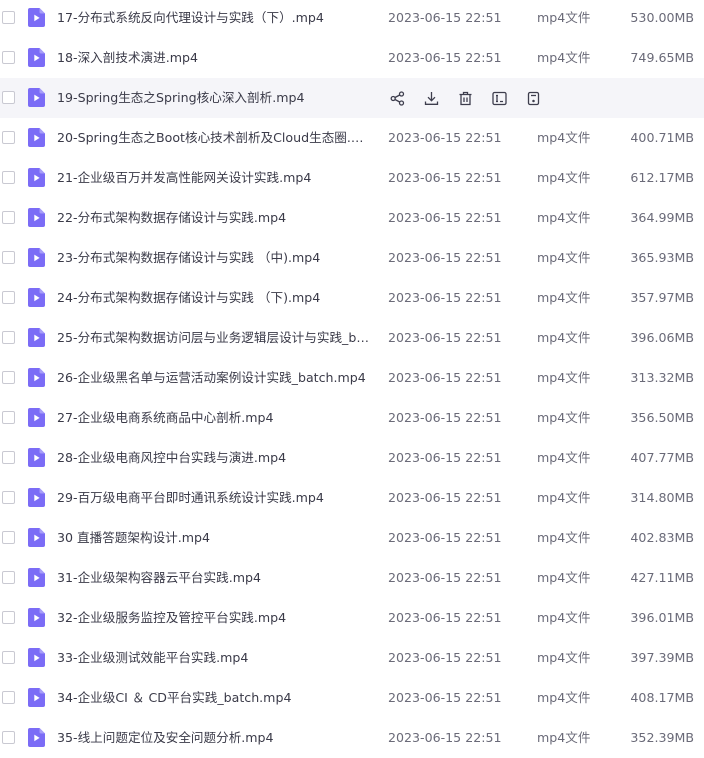 The image size is (704, 758). I want to click on file-name: 28-企业级电商风控中台实践与演进.mp4, so click(214, 458).